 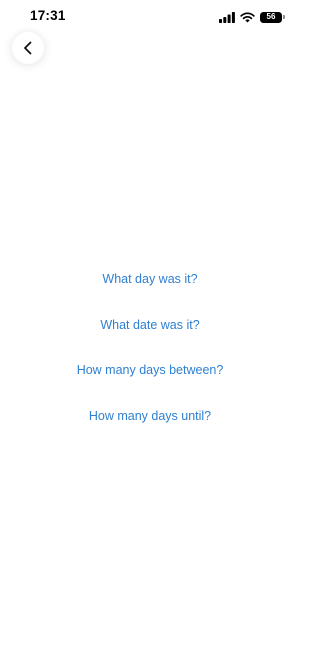 I want to click on battery-icon: 56, so click(x=272, y=17).